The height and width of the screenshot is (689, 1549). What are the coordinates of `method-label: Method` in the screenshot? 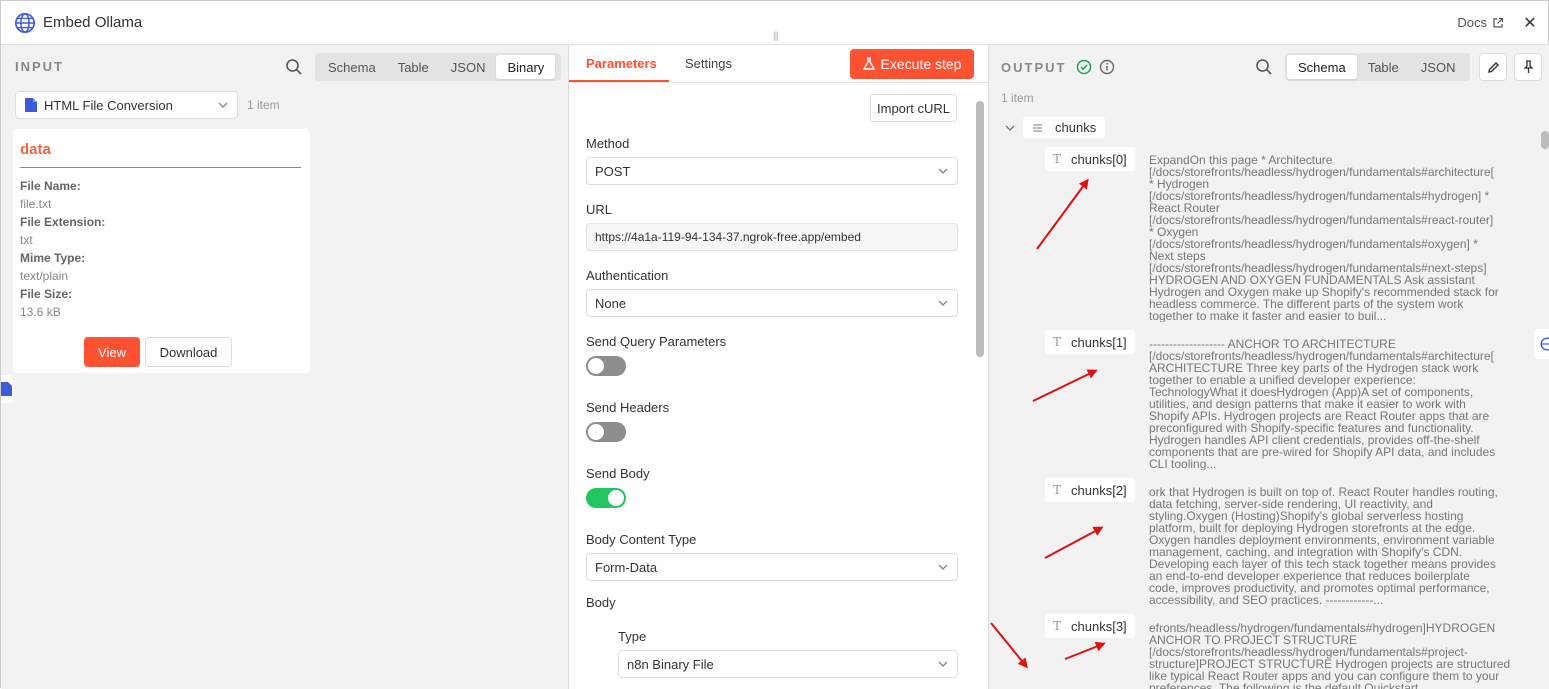 It's located at (608, 143).